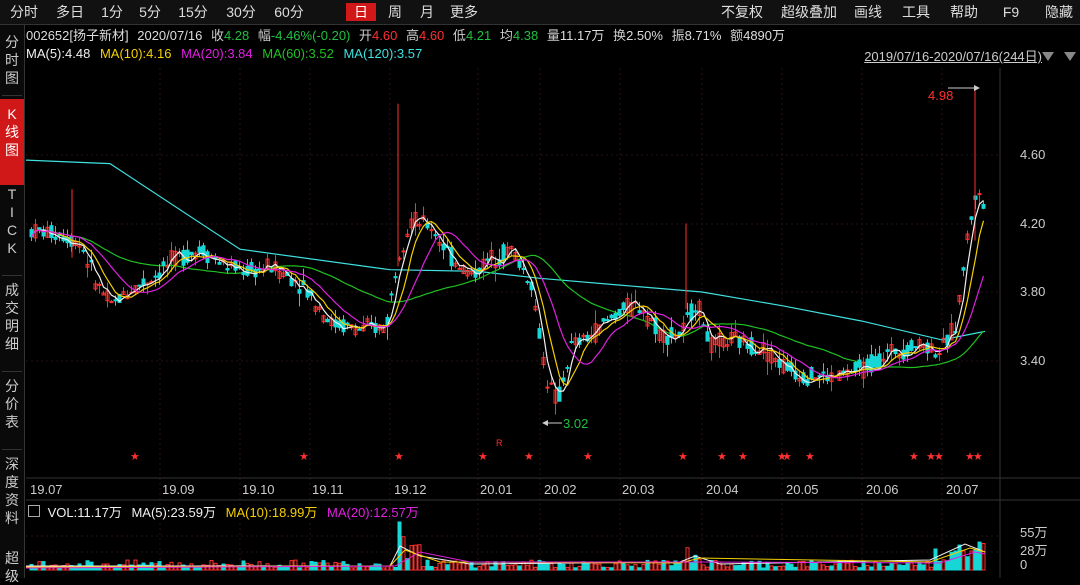  I want to click on f9-button: F9, so click(1011, 12).